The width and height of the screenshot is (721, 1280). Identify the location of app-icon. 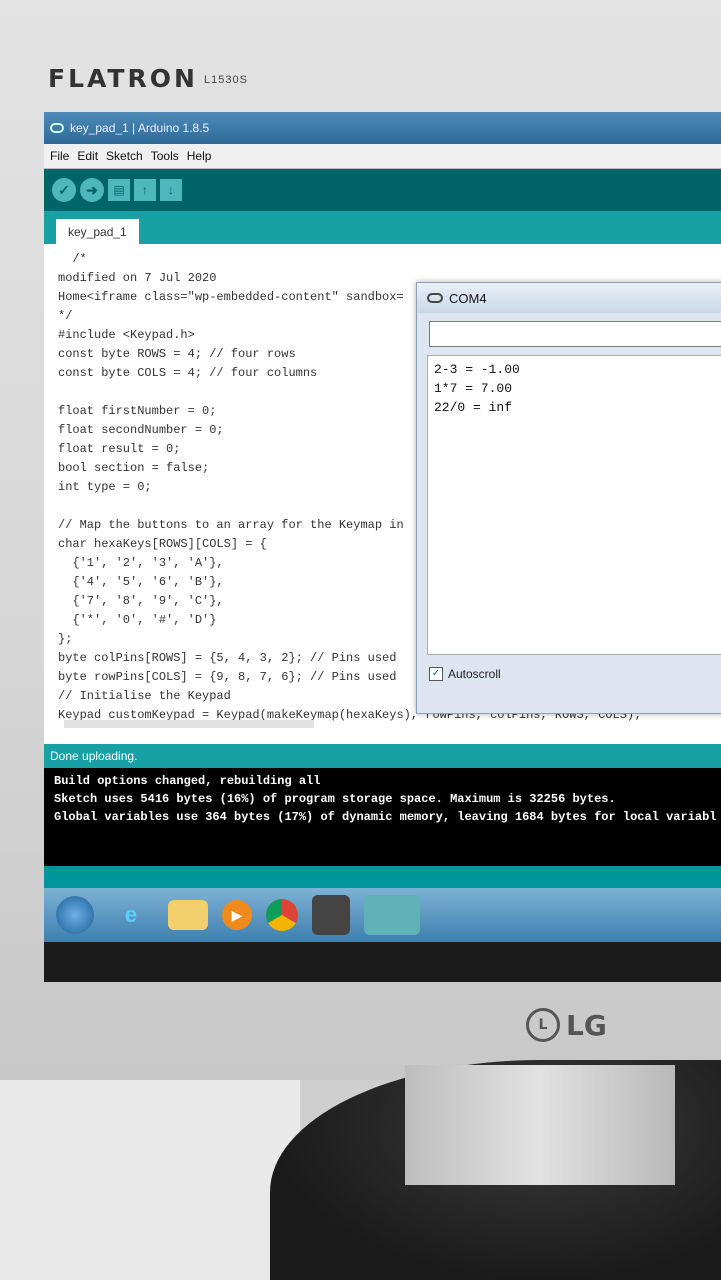
(331, 915).